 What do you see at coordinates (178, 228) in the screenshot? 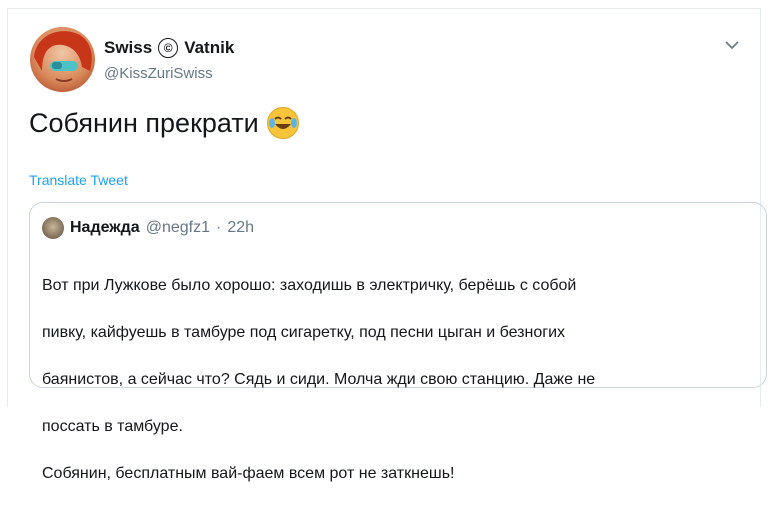
I see `quoted-handle: @negfz1` at bounding box center [178, 228].